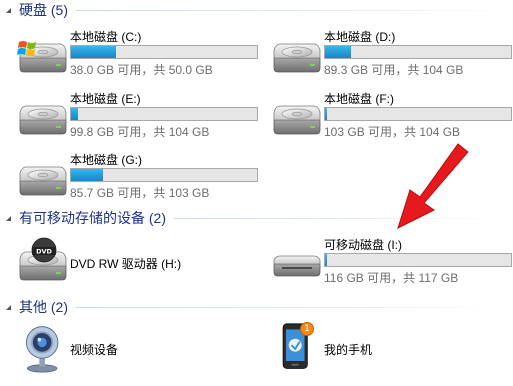 The image size is (513, 386). I want to click on group-header-removable: 有可移动存储的设备 (2), so click(256, 218).